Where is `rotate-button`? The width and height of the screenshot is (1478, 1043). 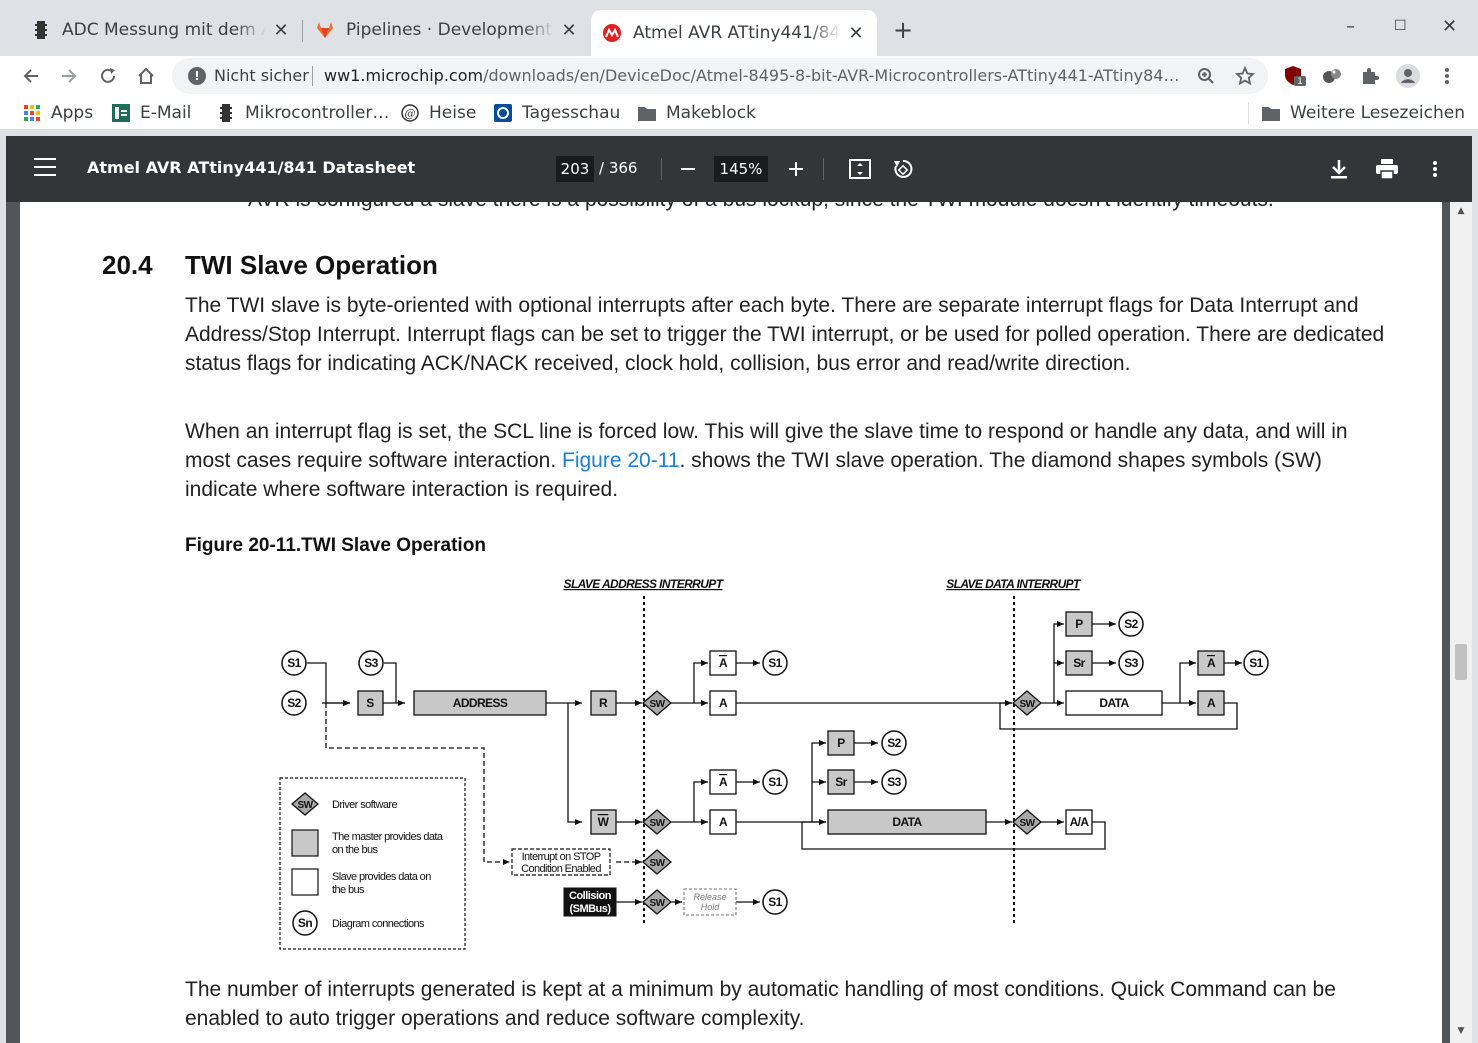
rotate-button is located at coordinates (903, 169).